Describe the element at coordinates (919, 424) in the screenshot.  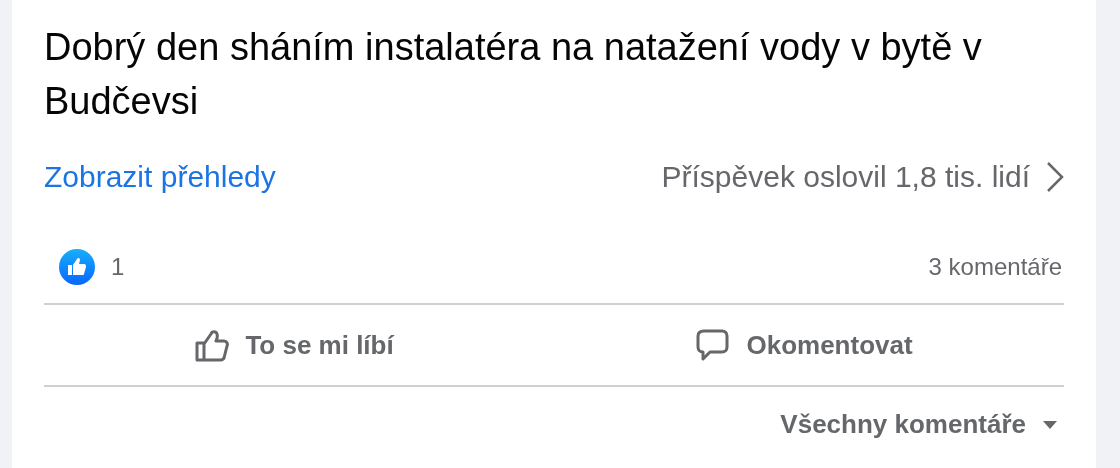
I see `comment-filter-dropdown: Všechny komentáře` at that location.